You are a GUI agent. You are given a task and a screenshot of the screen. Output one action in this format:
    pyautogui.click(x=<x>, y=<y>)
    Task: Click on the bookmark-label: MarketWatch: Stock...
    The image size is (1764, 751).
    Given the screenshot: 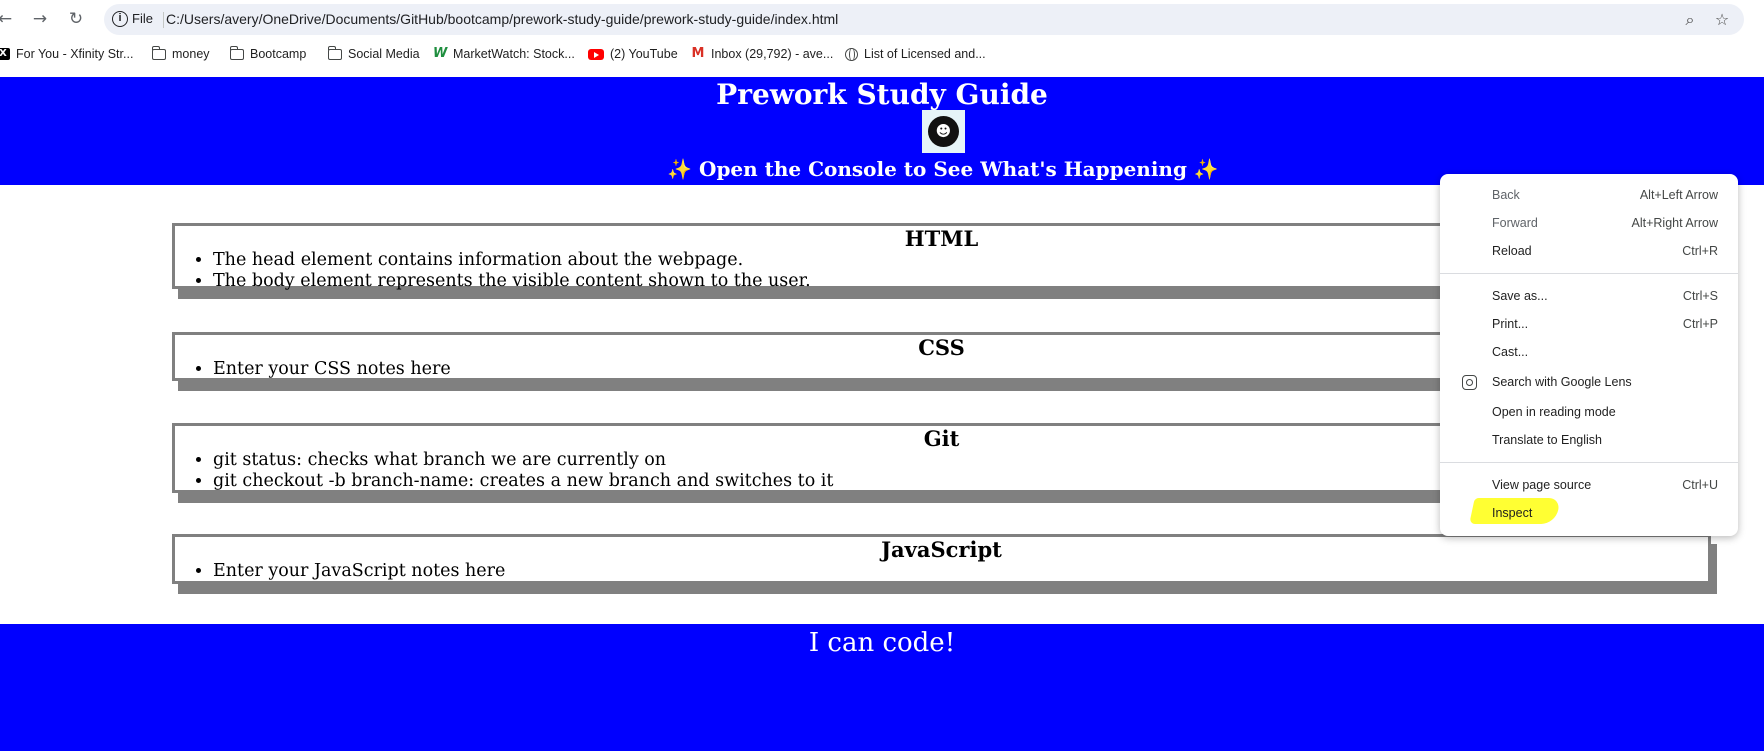 What is the action you would take?
    pyautogui.click(x=514, y=54)
    